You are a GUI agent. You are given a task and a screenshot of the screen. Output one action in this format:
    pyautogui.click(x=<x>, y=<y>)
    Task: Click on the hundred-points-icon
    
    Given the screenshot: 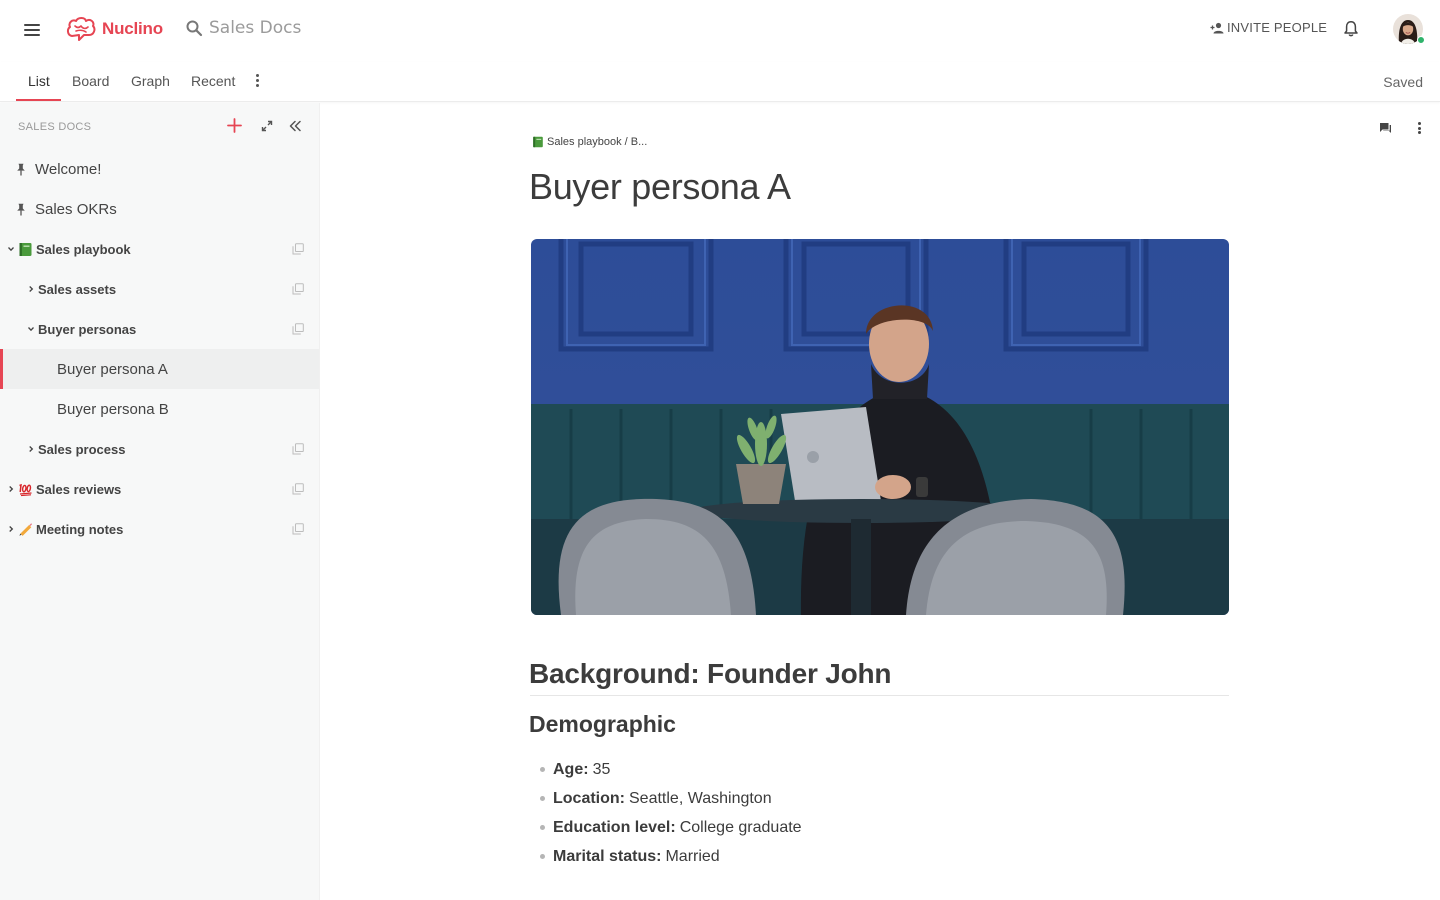 What is the action you would take?
    pyautogui.click(x=25, y=489)
    